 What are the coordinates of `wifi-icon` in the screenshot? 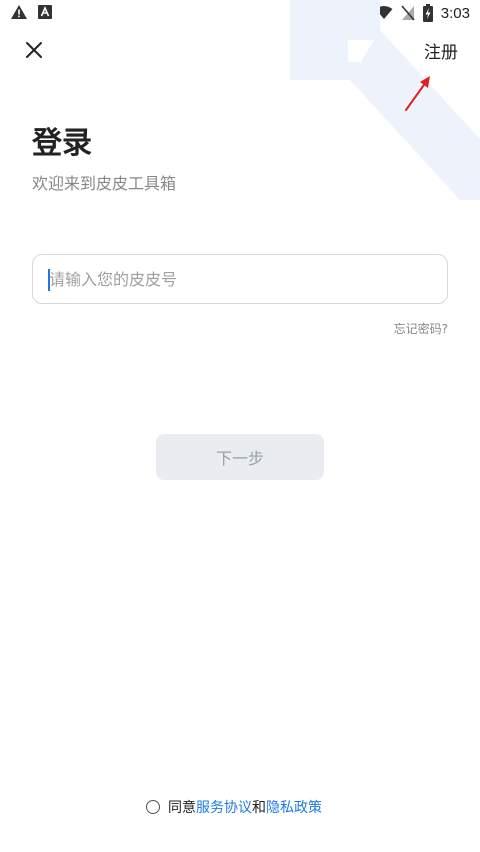 It's located at (384, 12).